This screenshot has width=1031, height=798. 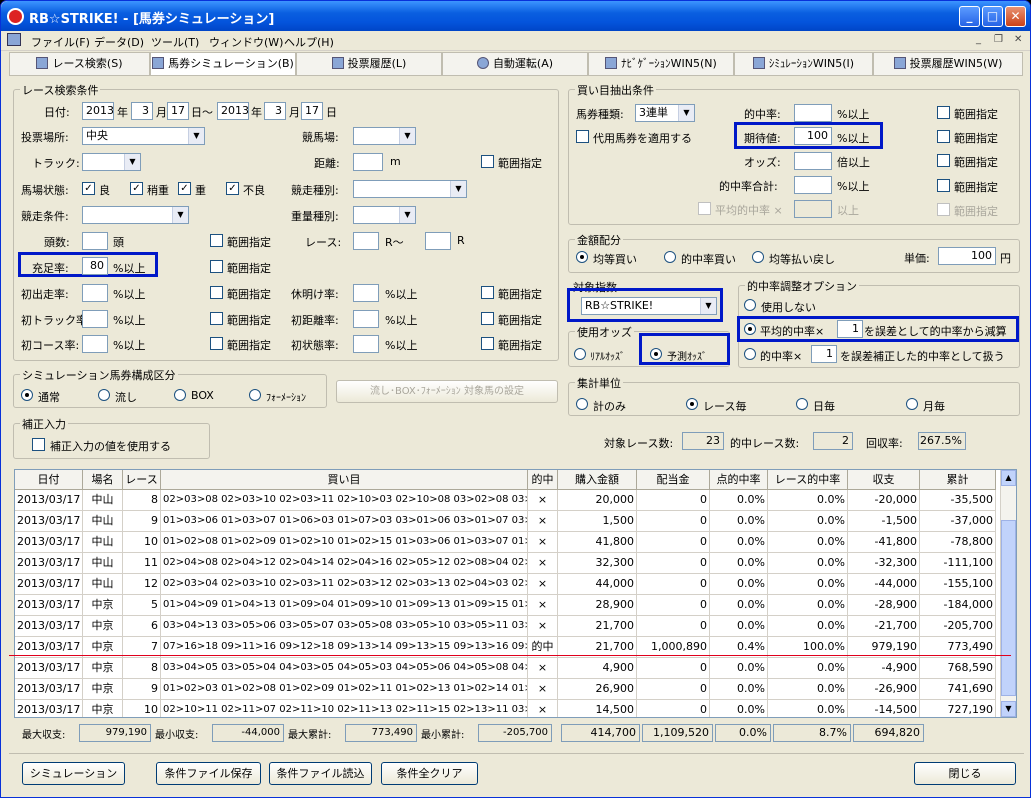 What do you see at coordinates (246, 42) in the screenshot?
I see `menu-window: ウィンドウ(W)` at bounding box center [246, 42].